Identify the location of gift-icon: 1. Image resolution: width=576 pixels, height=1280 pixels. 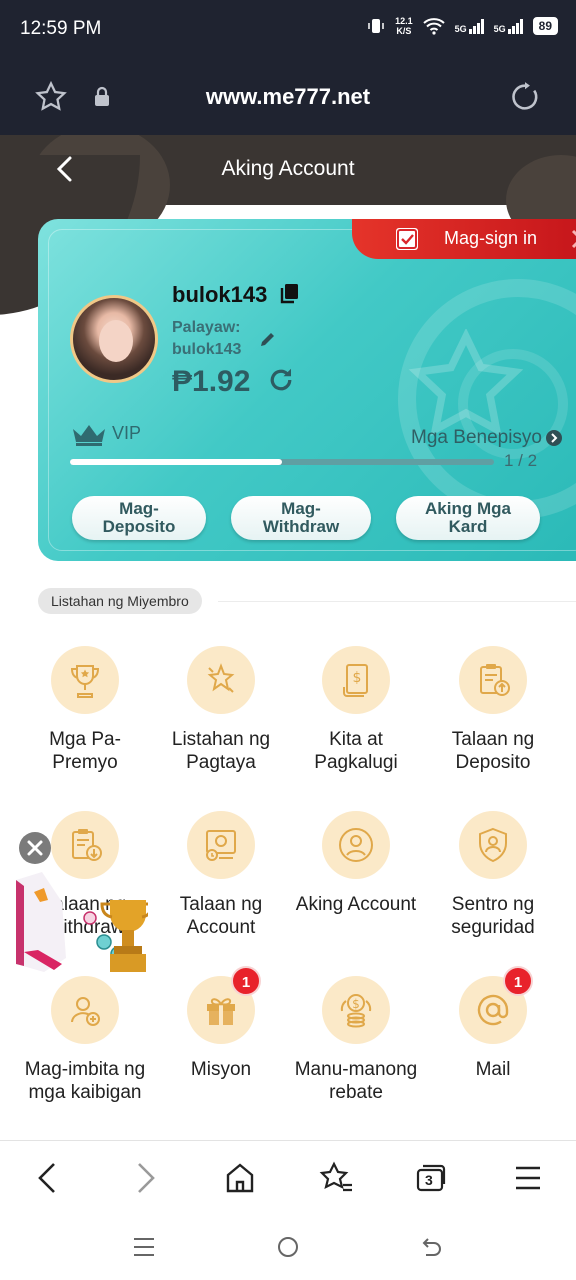
(224, 1005).